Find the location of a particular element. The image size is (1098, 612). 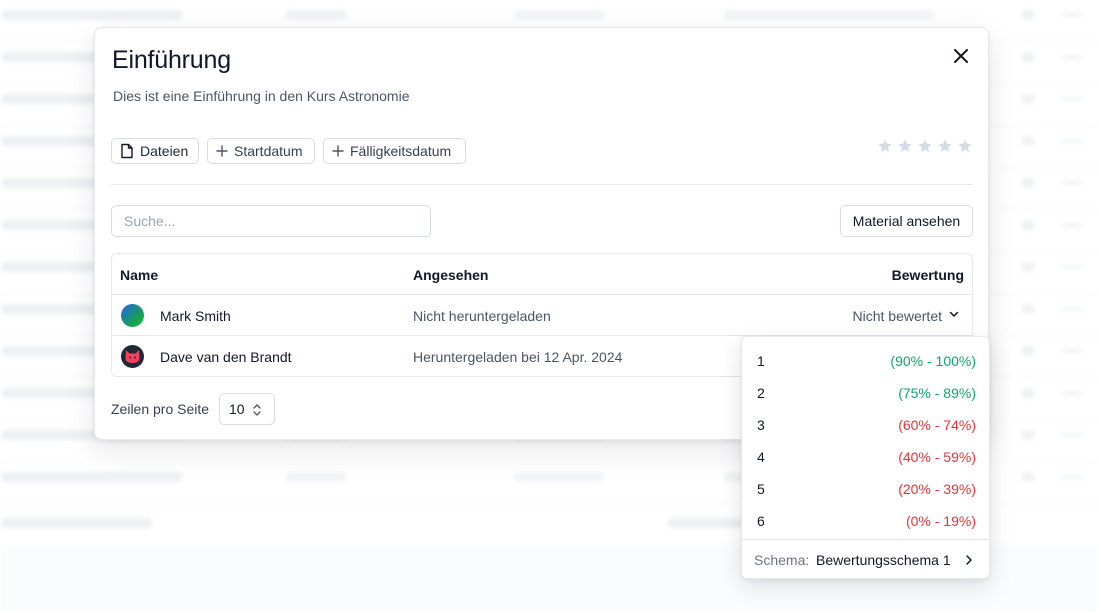

start-date-label: Startdatum is located at coordinates (268, 151).